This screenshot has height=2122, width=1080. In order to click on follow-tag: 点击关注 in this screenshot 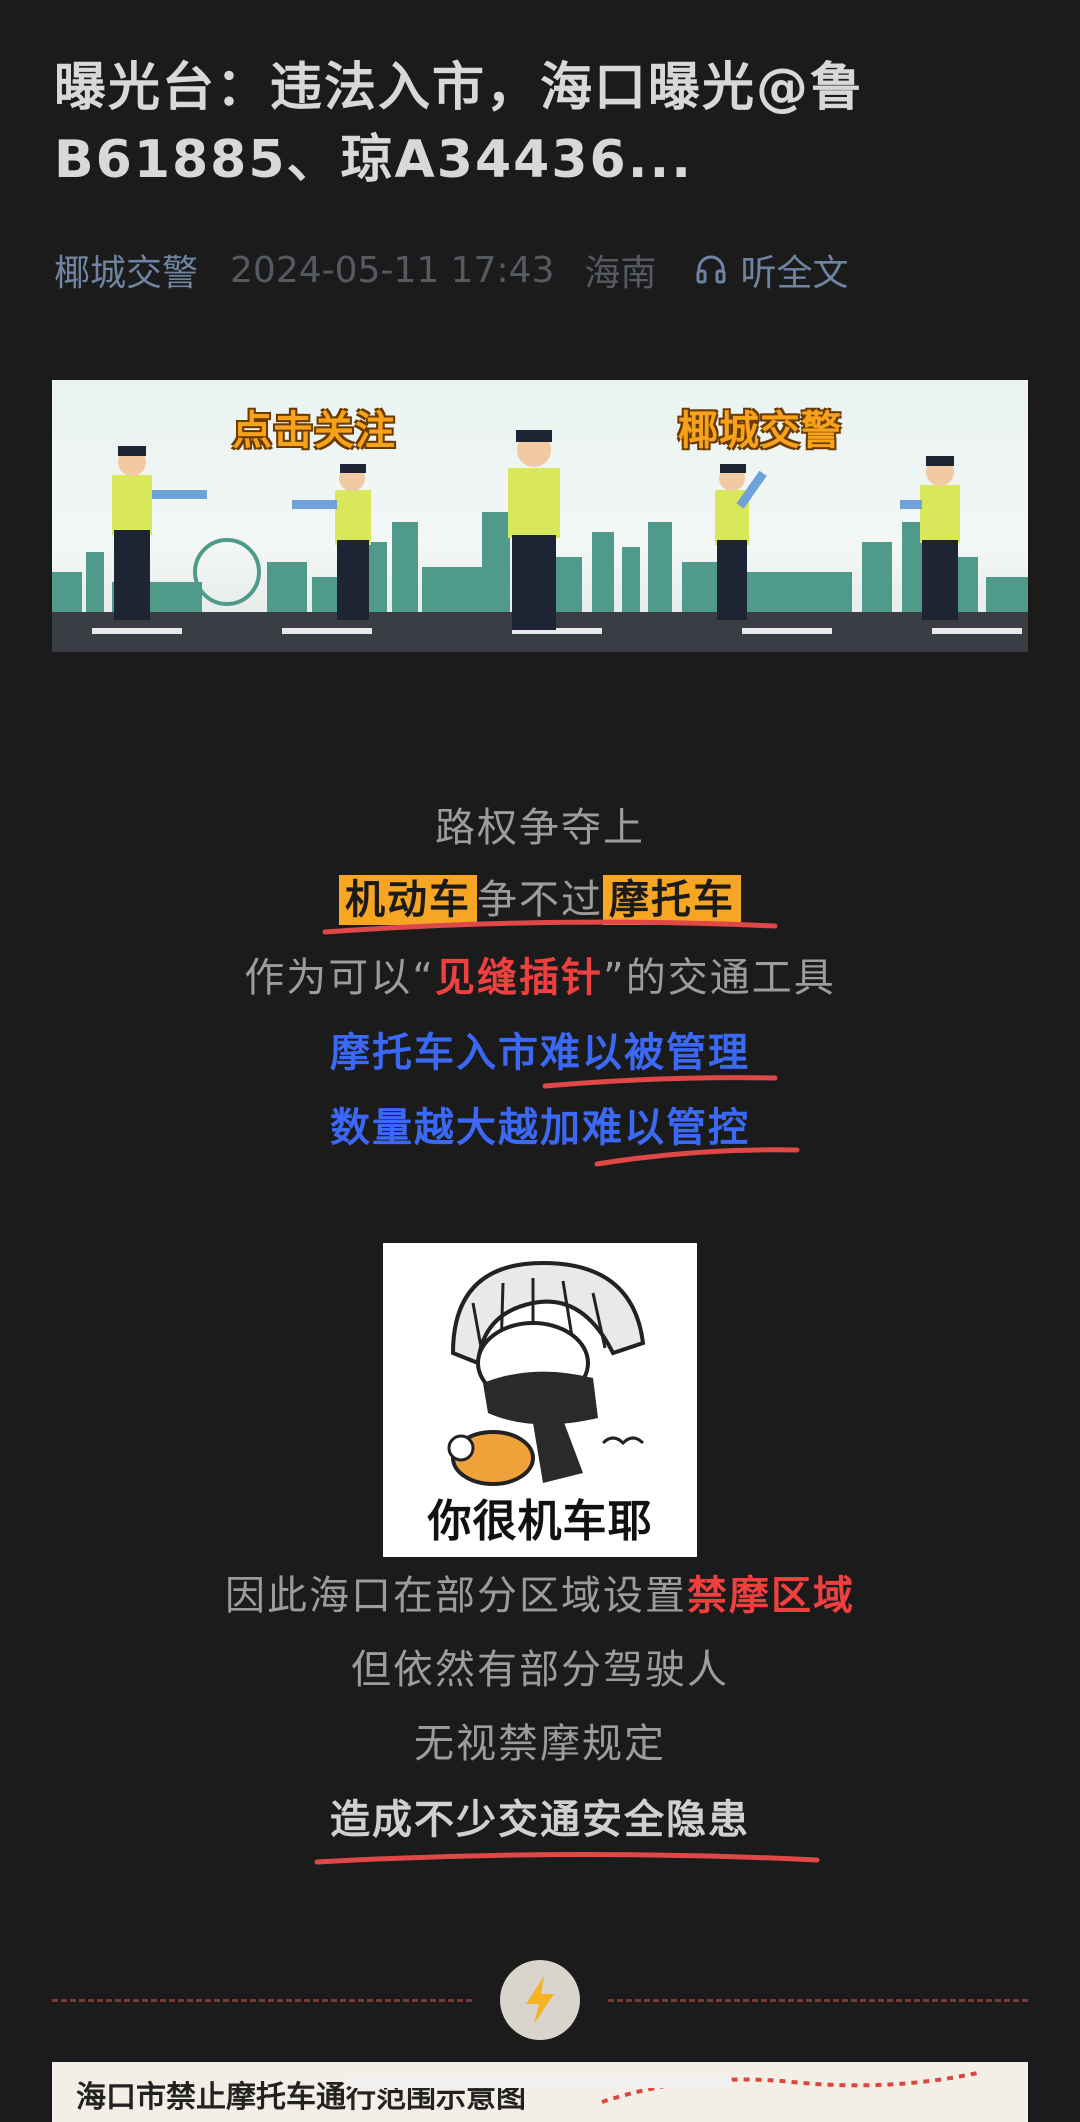, I will do `click(314, 431)`.